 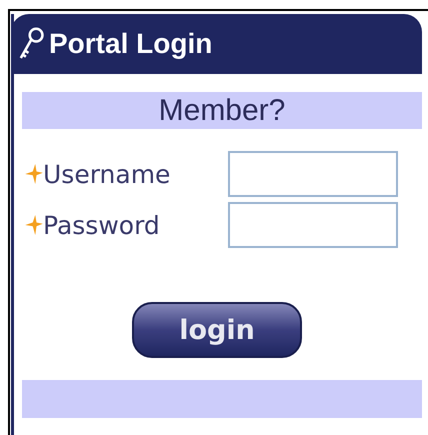 What do you see at coordinates (217, 330) in the screenshot?
I see `login-button: login` at bounding box center [217, 330].